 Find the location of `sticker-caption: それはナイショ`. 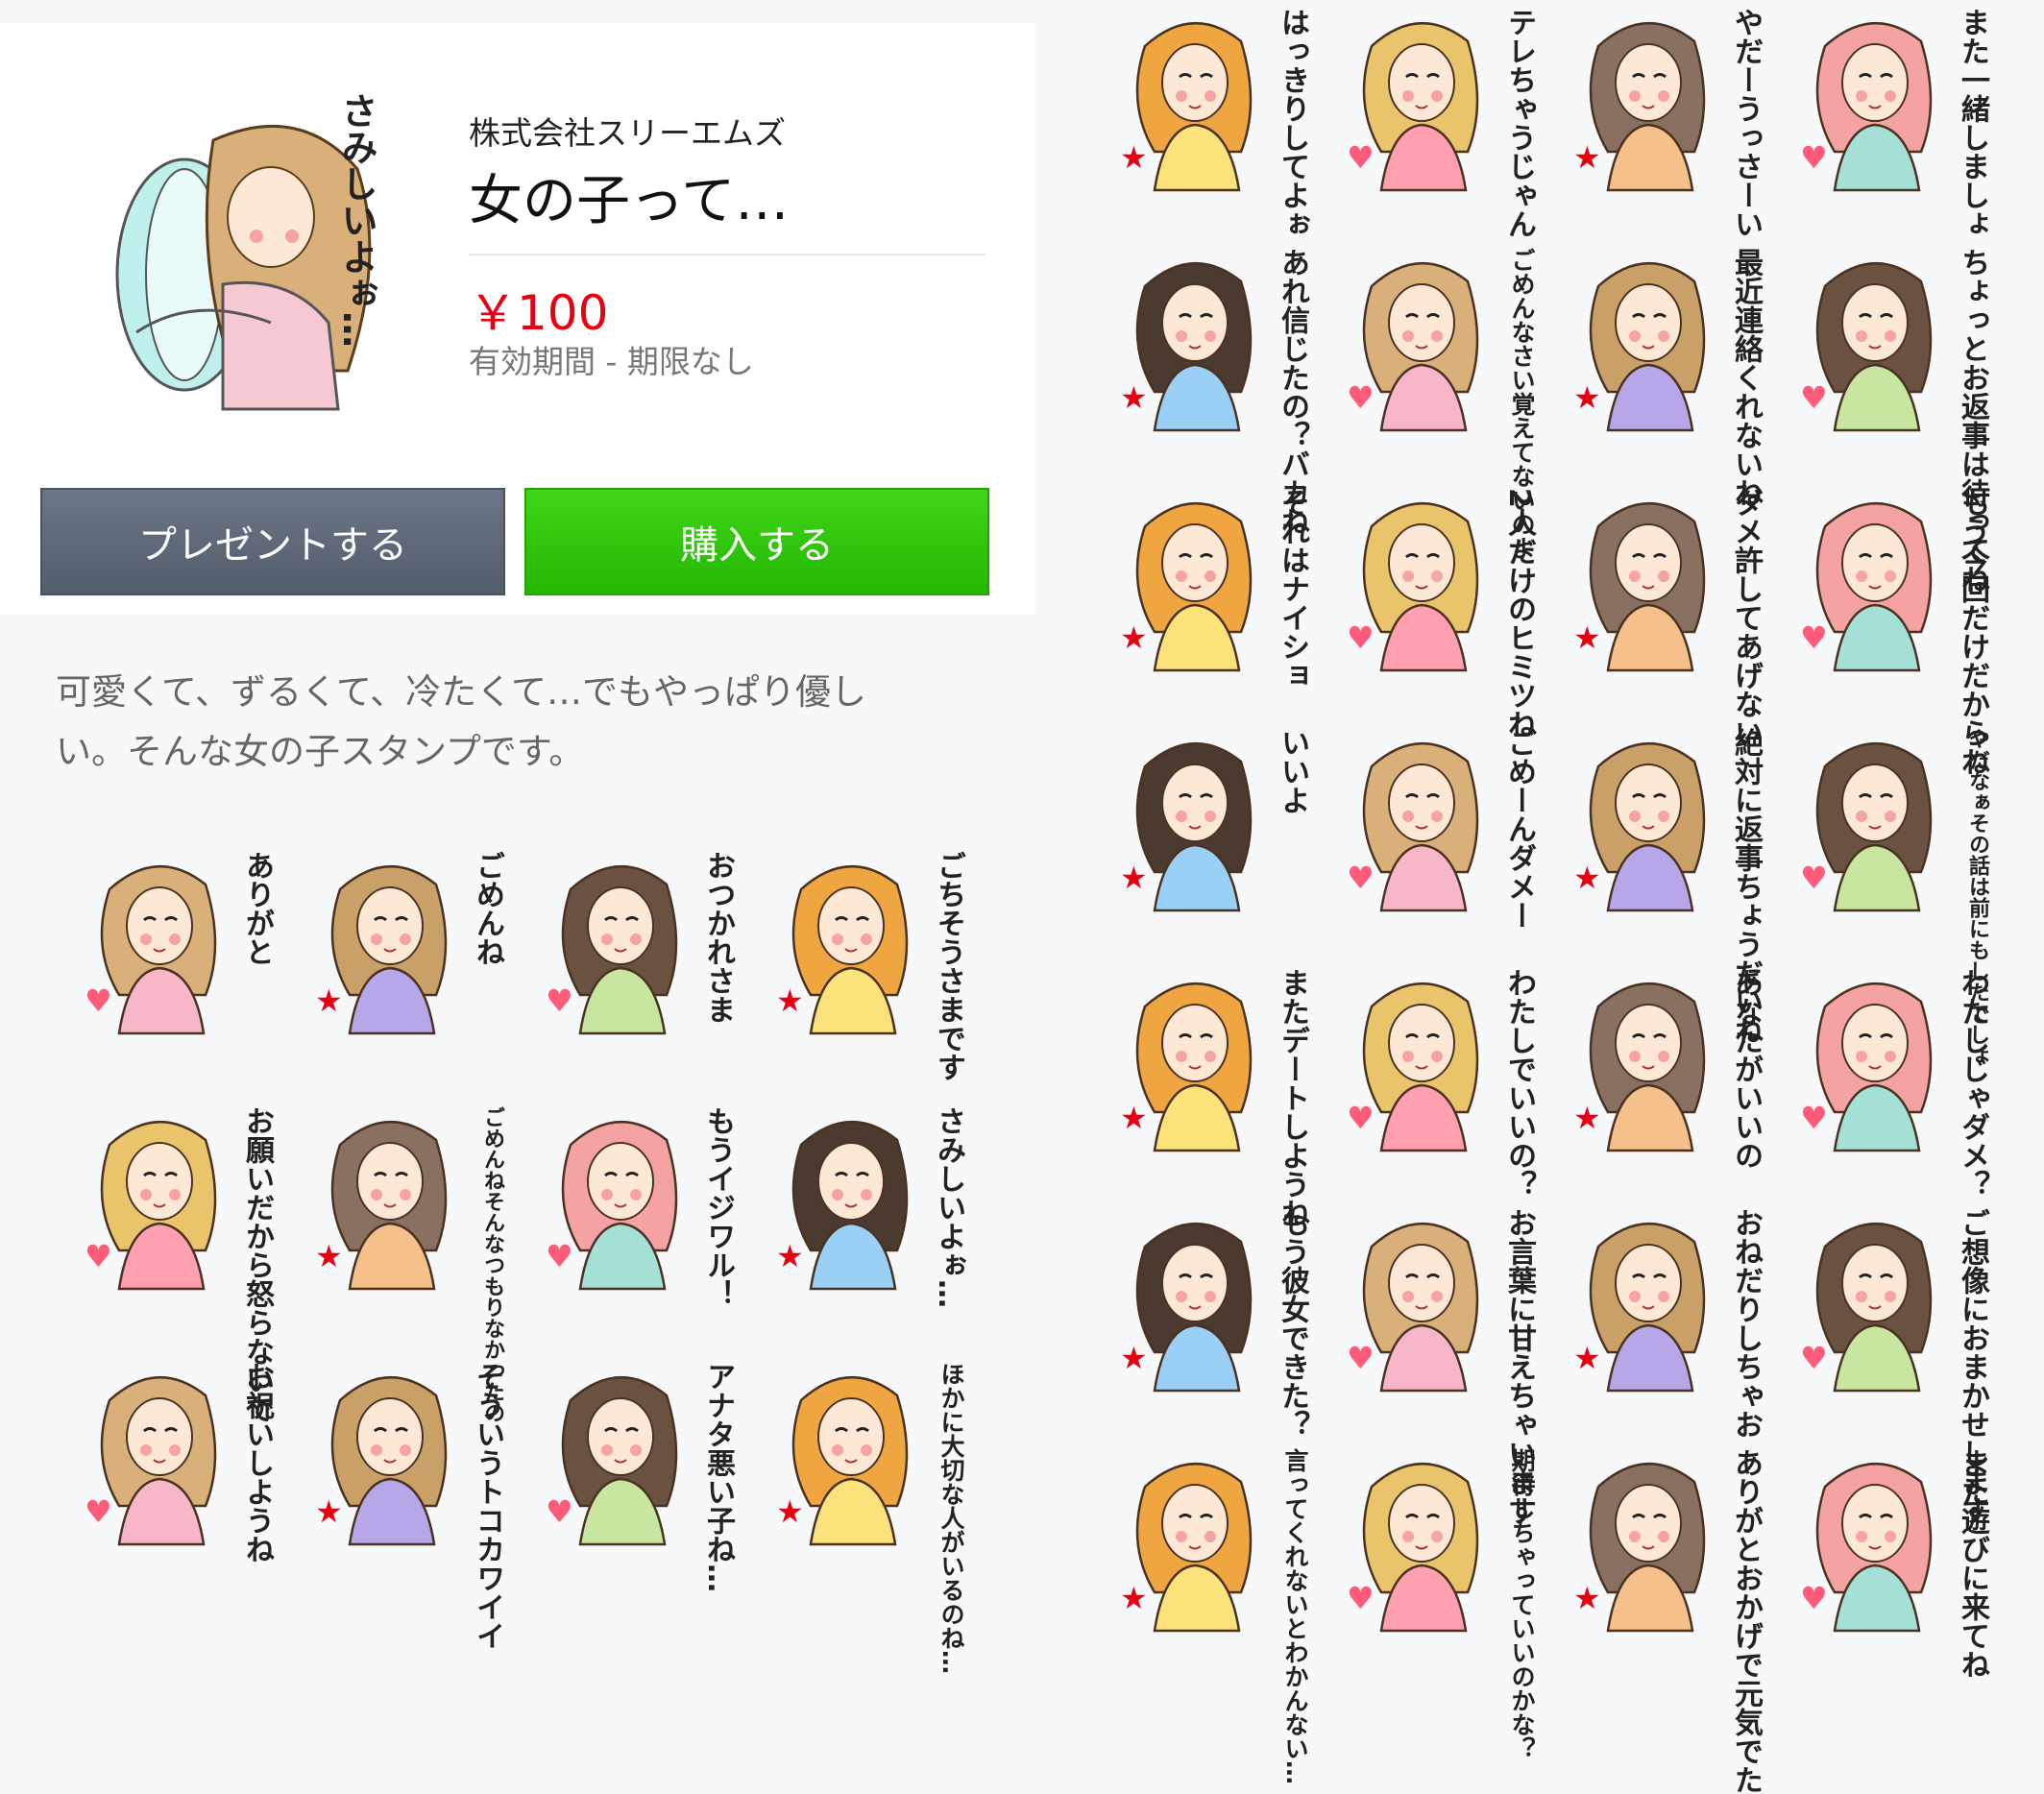

sticker-caption: それはナイショ is located at coordinates (1292, 589).